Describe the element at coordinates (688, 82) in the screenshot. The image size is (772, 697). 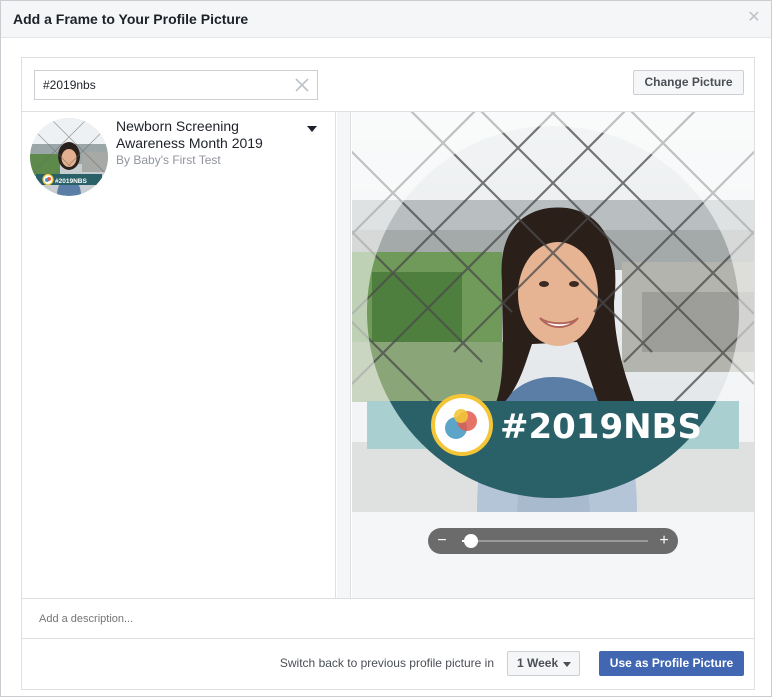
I see `change-picture-button: Change Picture` at that location.